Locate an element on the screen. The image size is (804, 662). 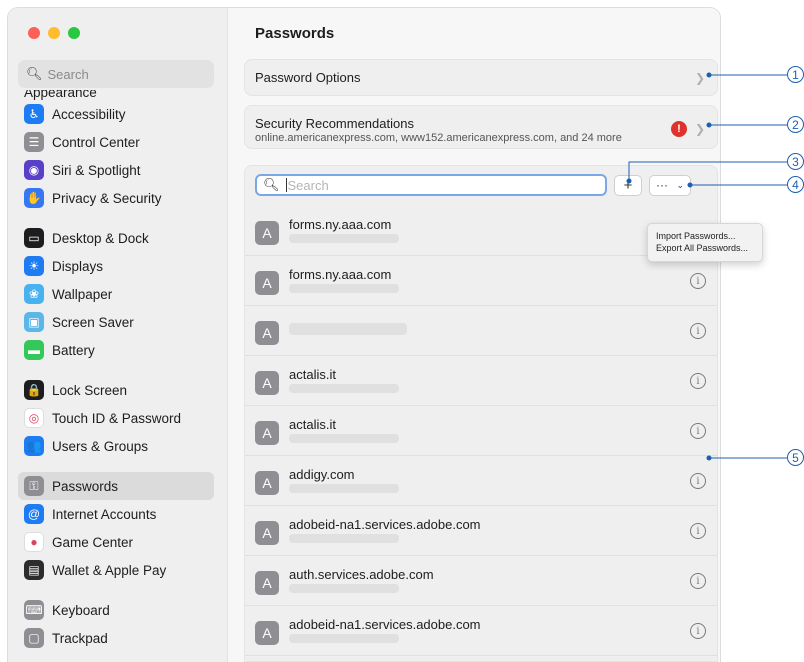
minimize-button is located at coordinates (54, 33).